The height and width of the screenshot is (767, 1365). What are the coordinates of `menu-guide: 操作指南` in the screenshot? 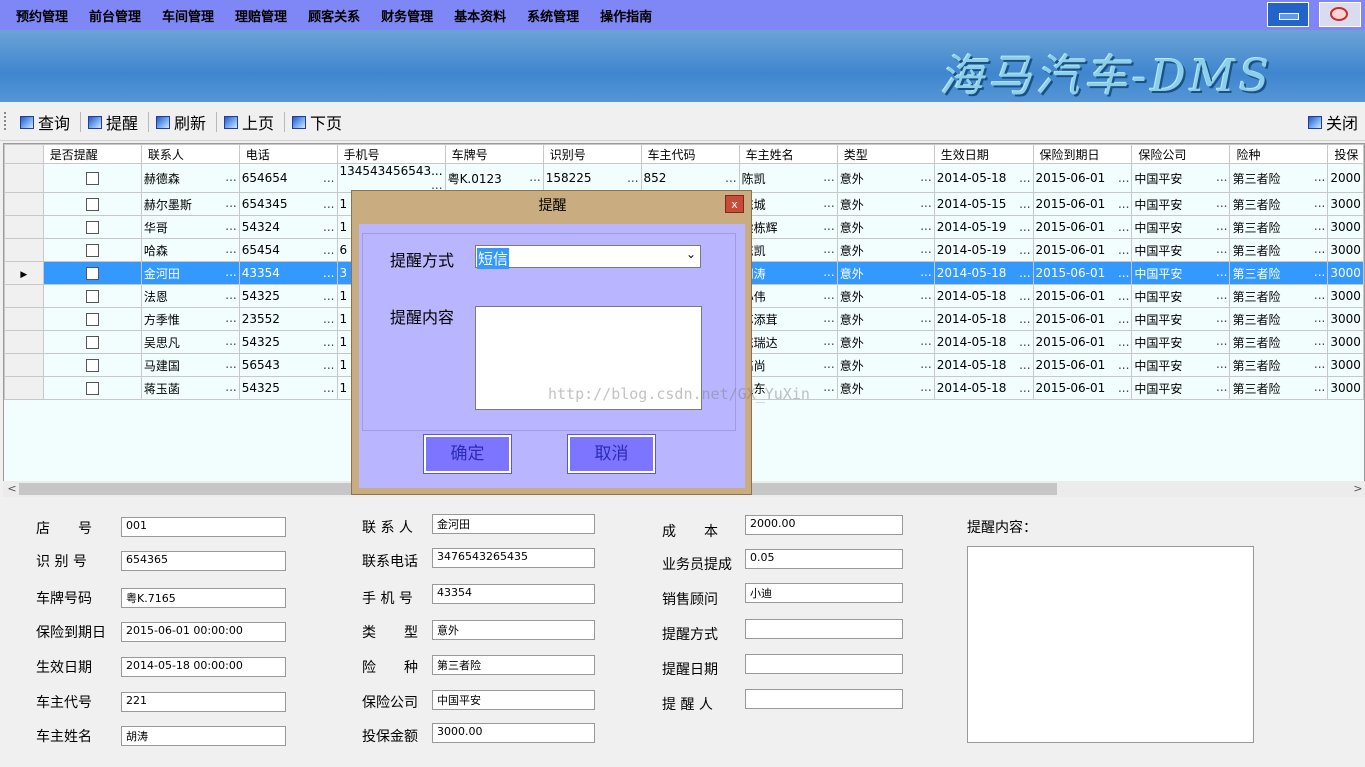 It's located at (626, 15).